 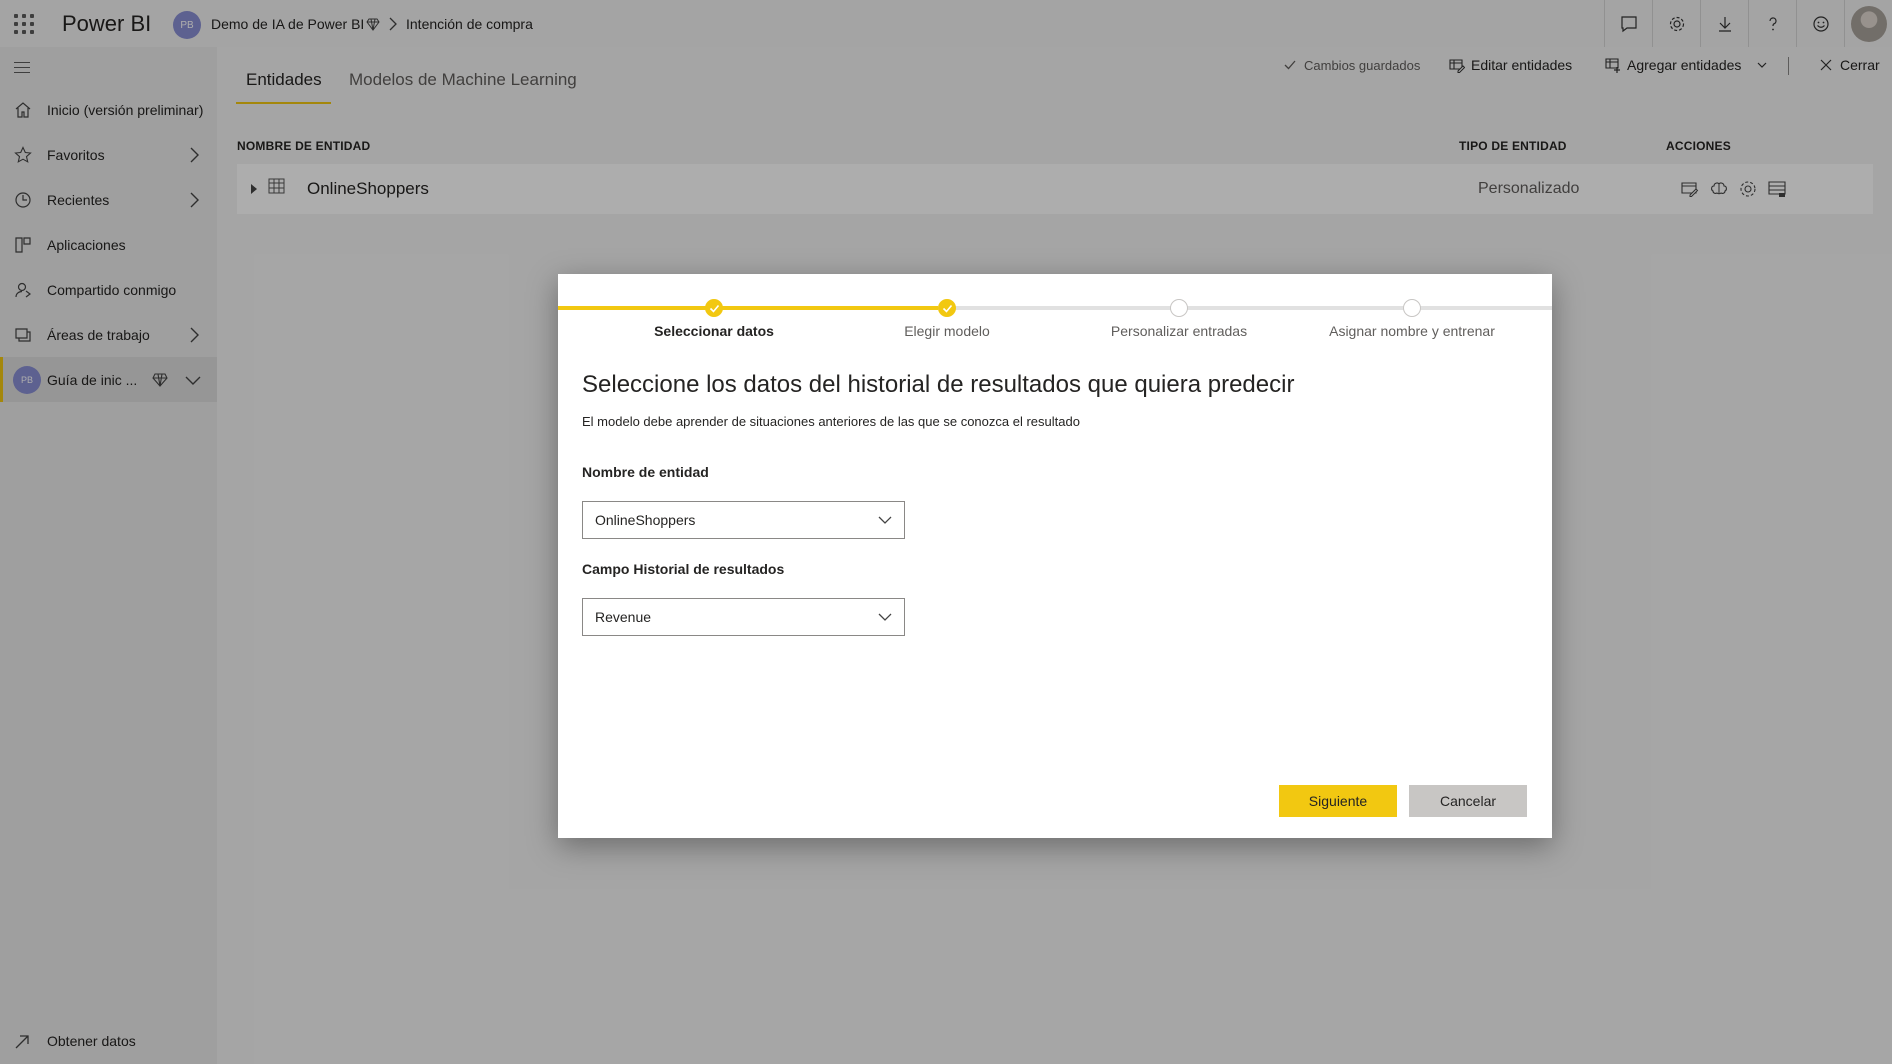 I want to click on step-1-label: Seleccionar datos, so click(x=714, y=331).